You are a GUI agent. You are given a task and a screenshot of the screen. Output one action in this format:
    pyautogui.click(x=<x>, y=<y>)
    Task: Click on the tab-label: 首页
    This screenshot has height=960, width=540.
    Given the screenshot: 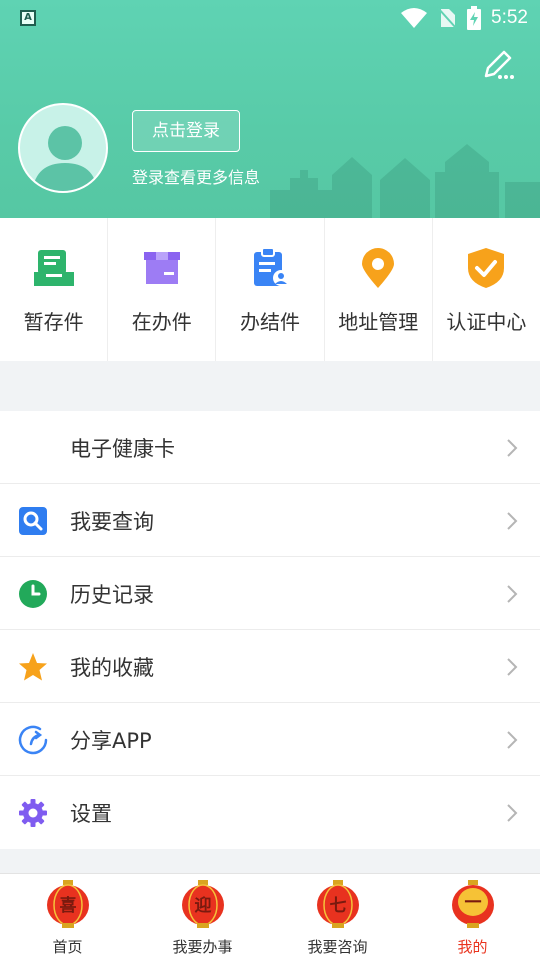 What is the action you would take?
    pyautogui.click(x=67, y=947)
    